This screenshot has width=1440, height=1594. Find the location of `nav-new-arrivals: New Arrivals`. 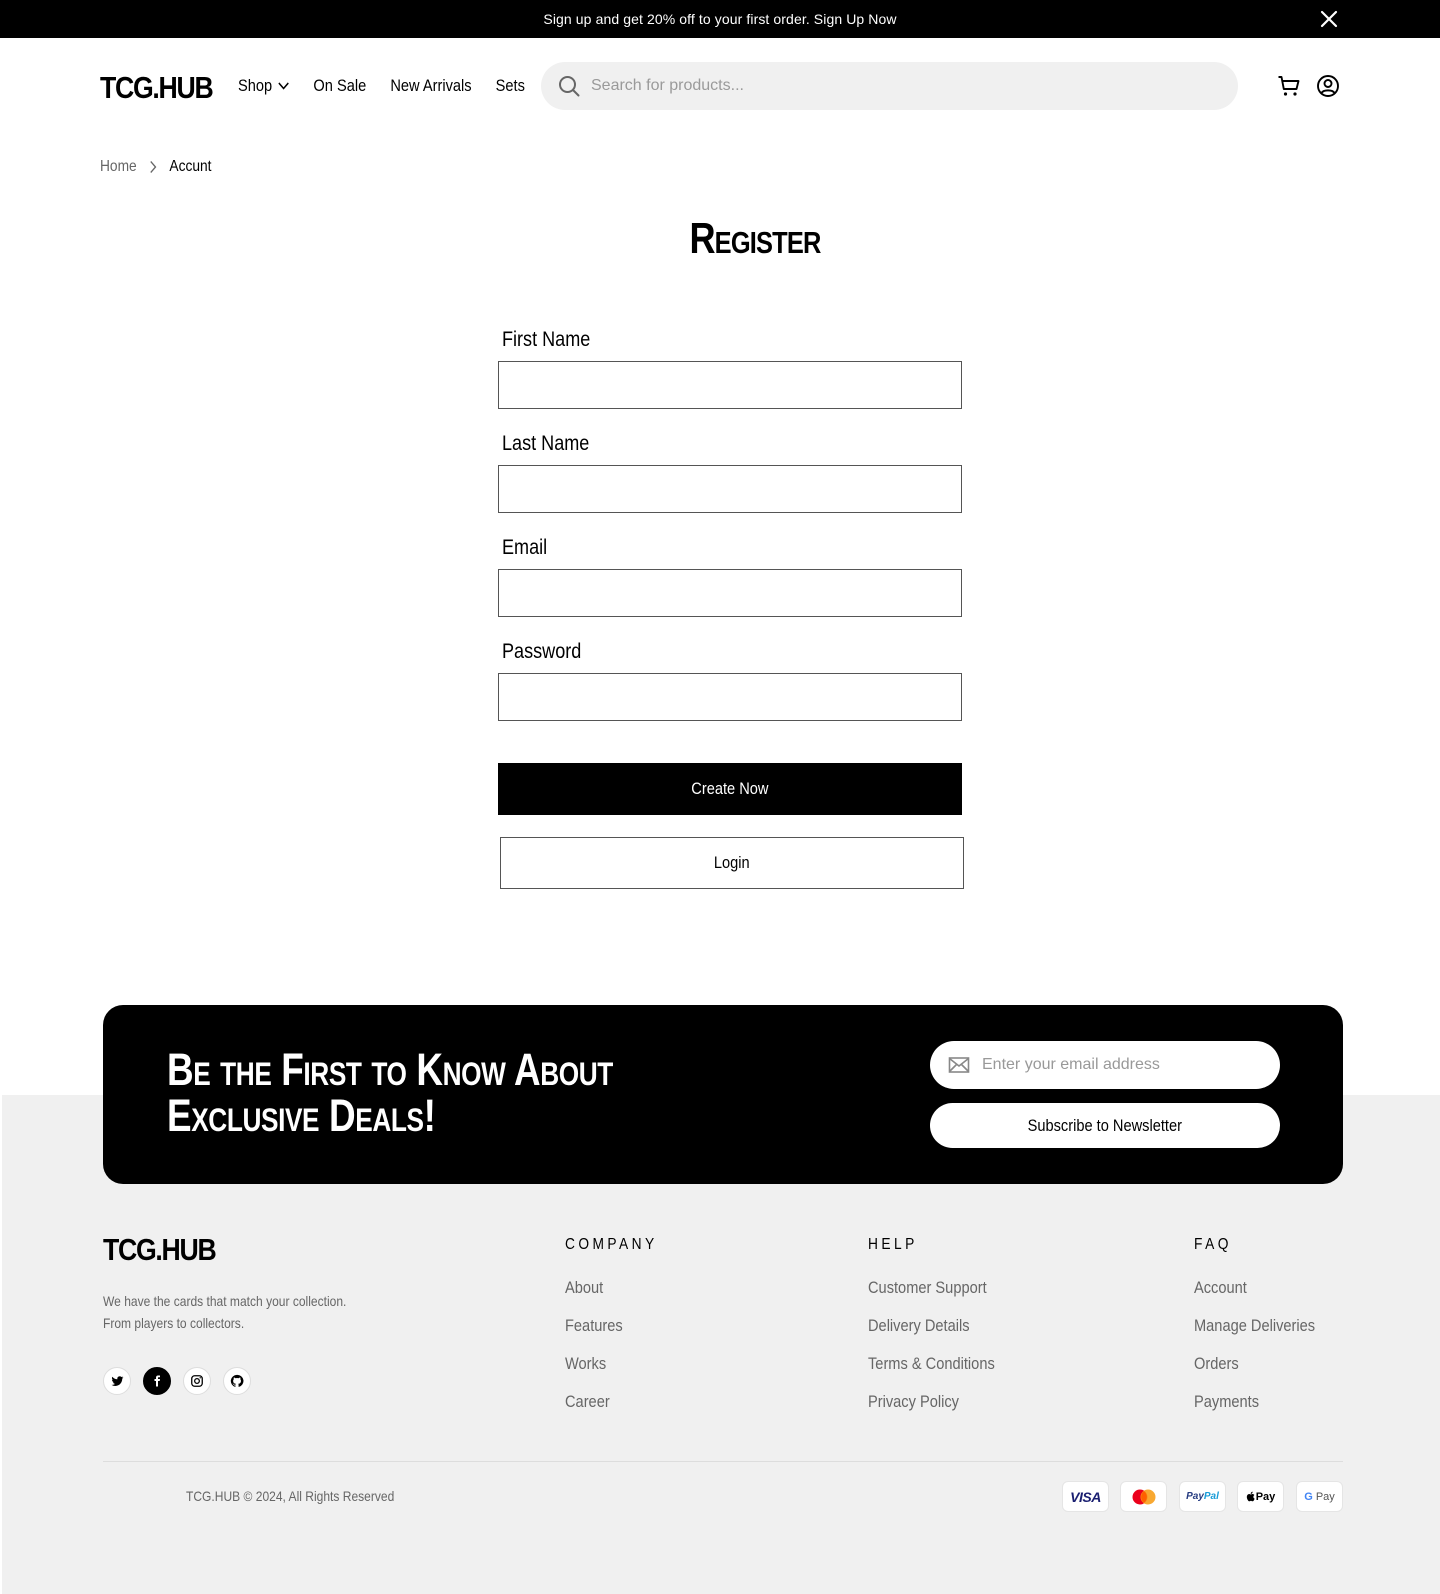

nav-new-arrivals: New Arrivals is located at coordinates (430, 86).